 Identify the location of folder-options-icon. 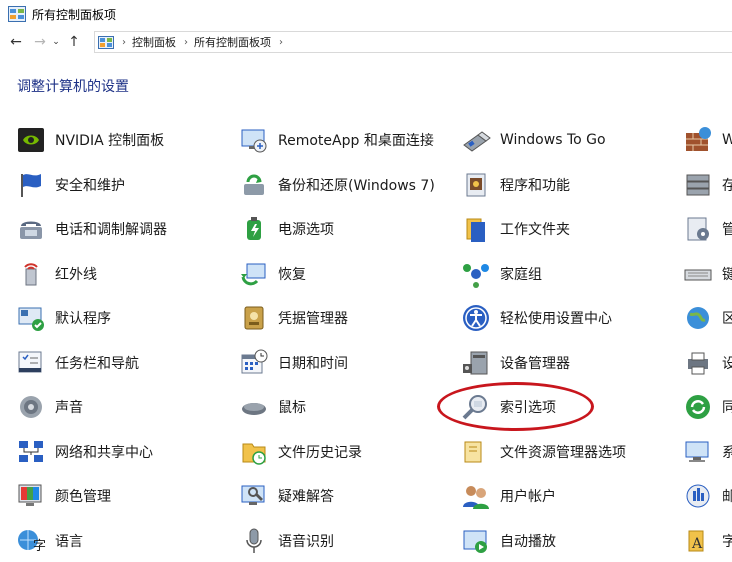
(473, 452).